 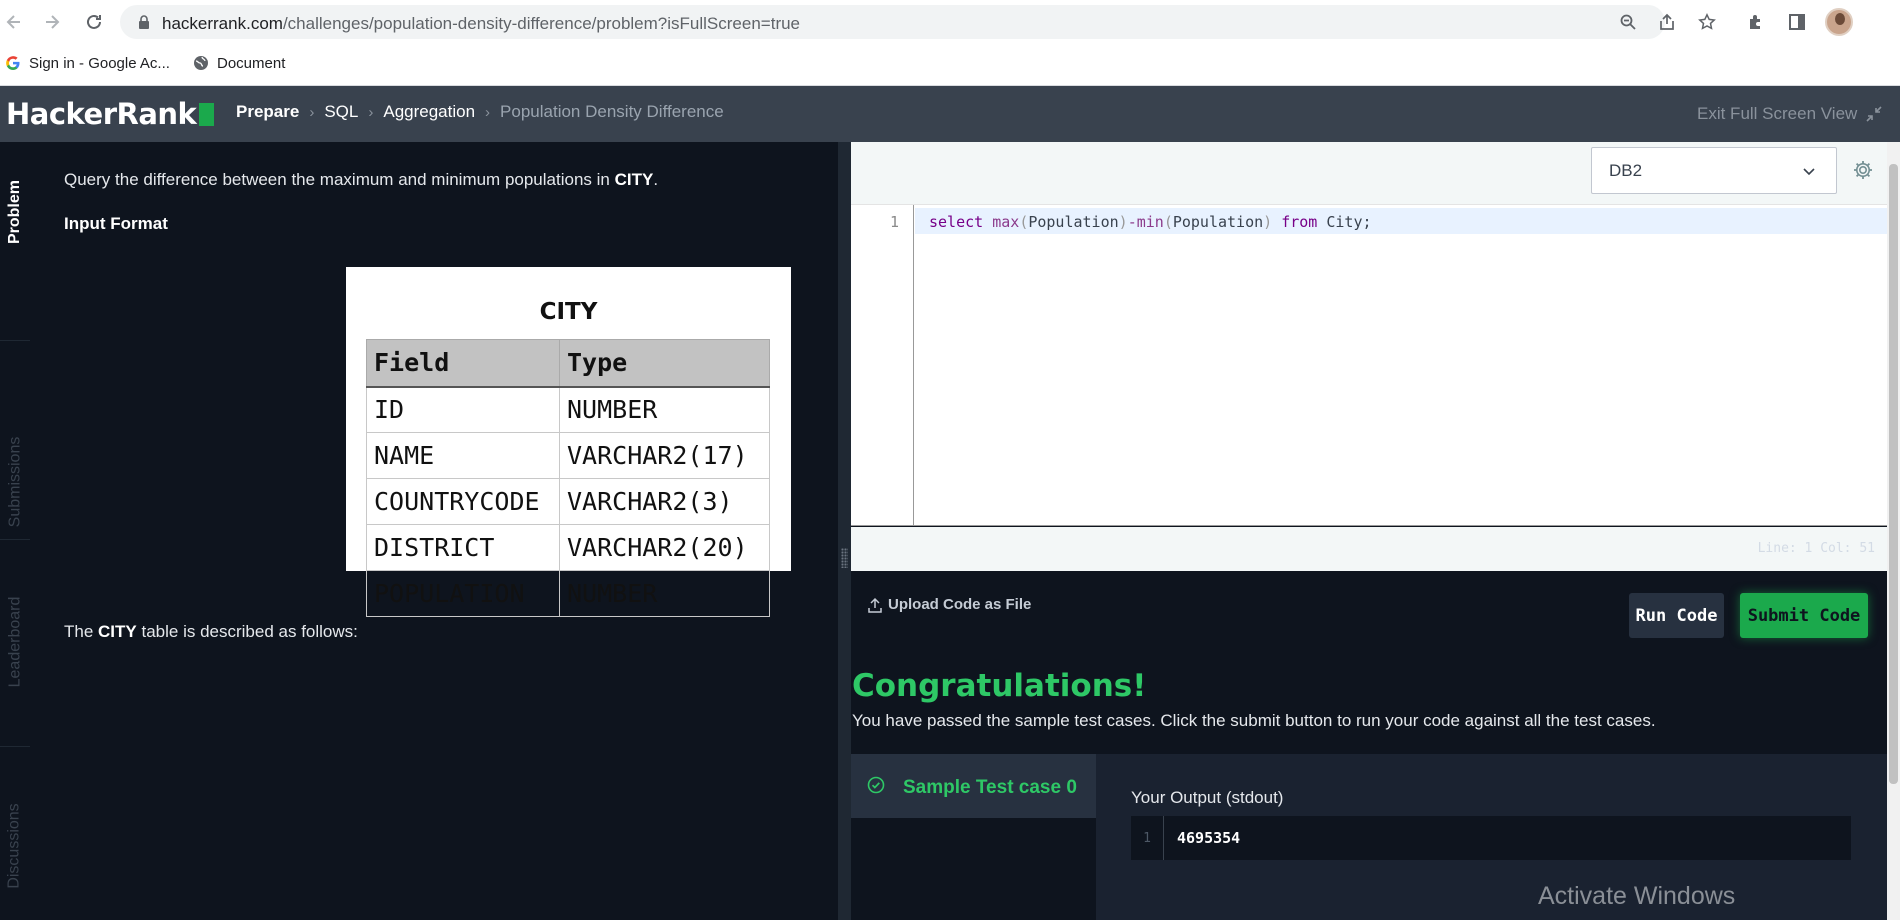 I want to click on schema-field: ID, so click(x=463, y=409).